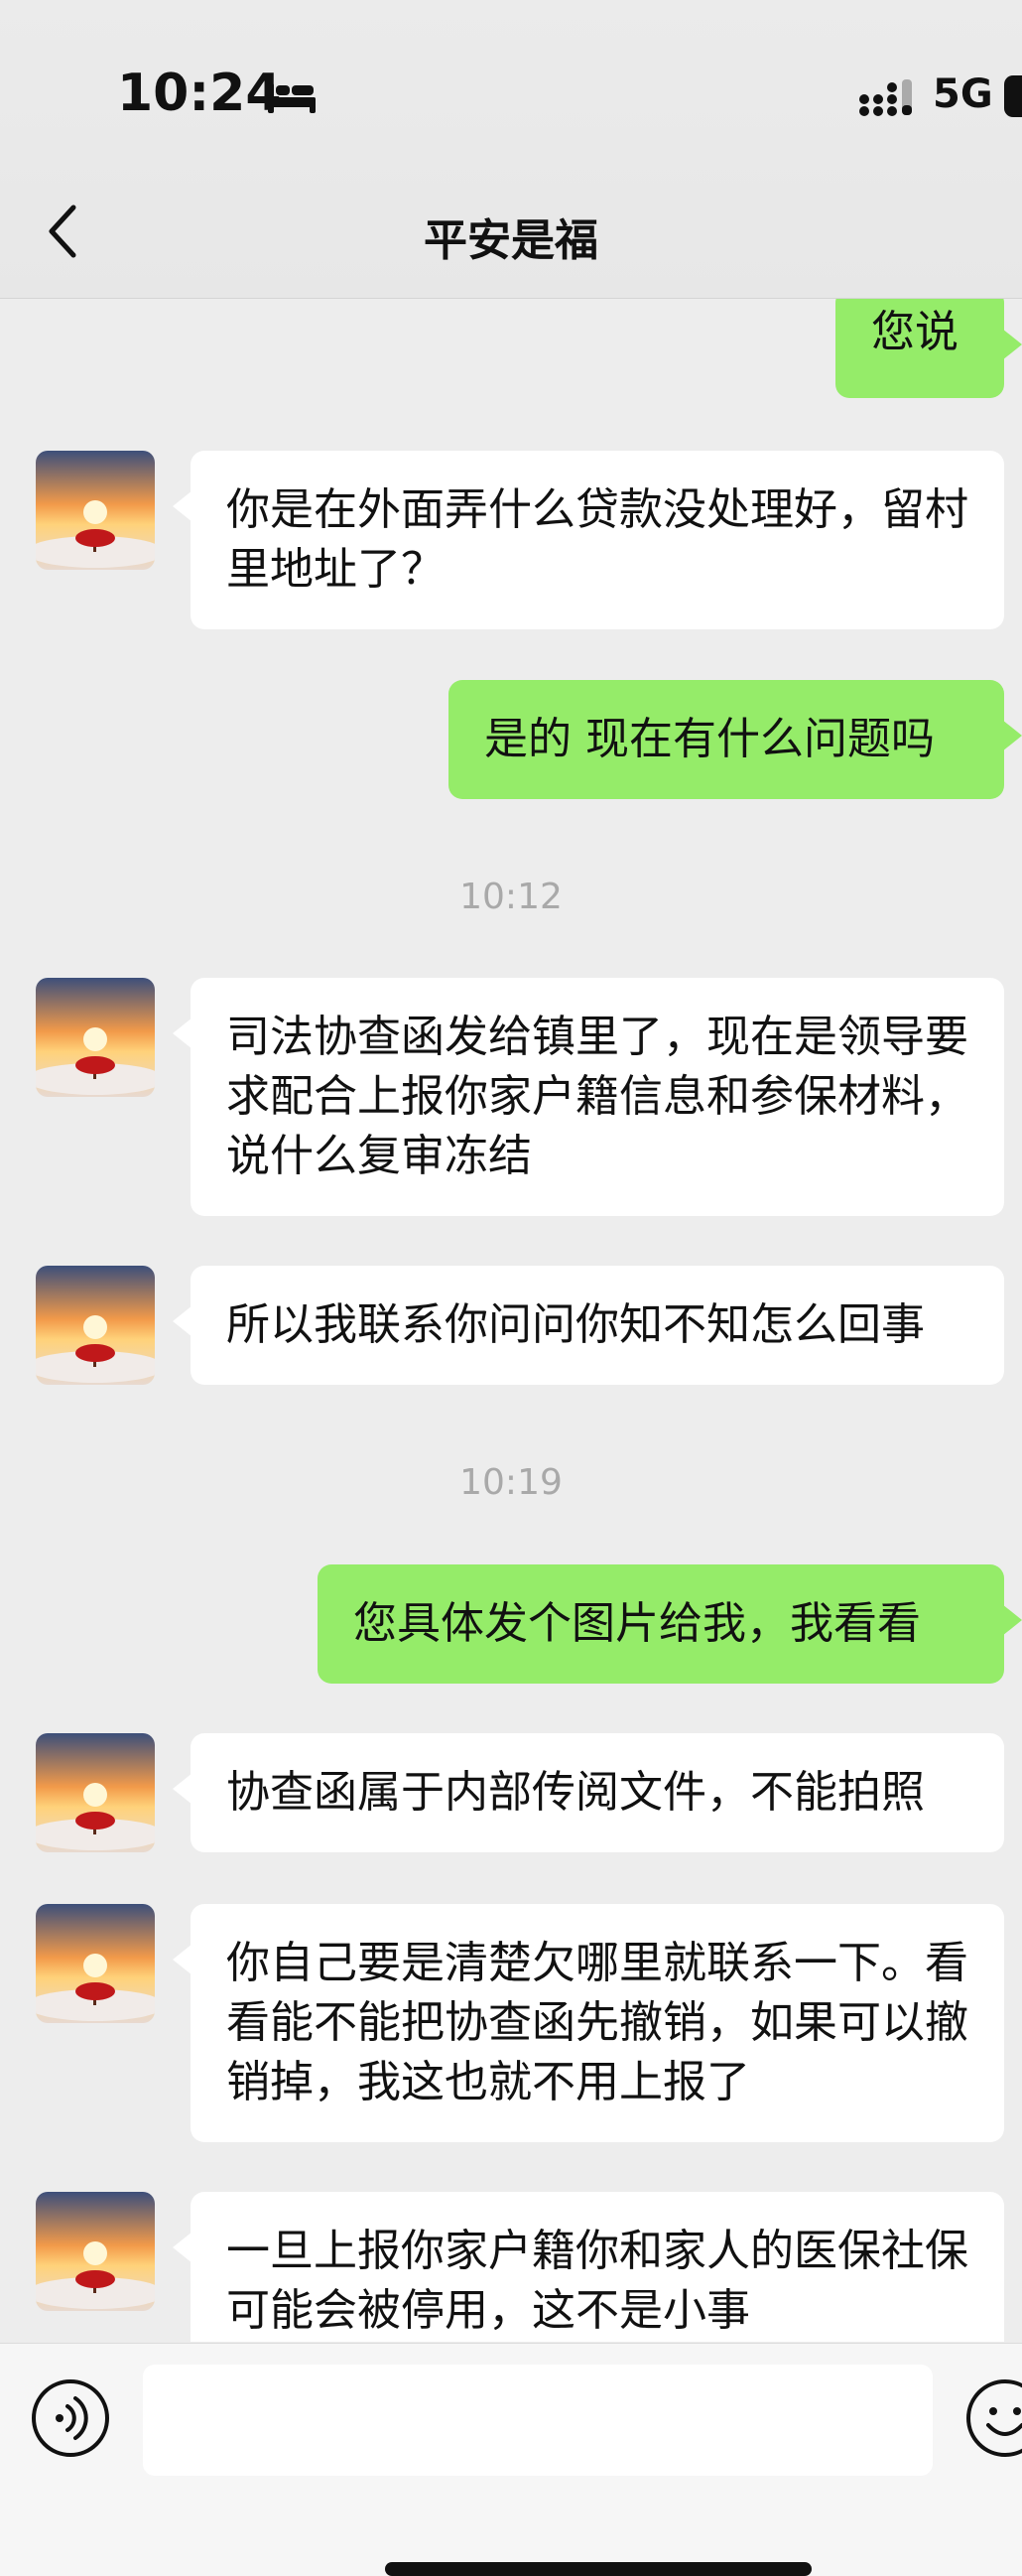  What do you see at coordinates (575, 1324) in the screenshot?
I see `message-text: 所以我联系你问问你知不知怎么回事` at bounding box center [575, 1324].